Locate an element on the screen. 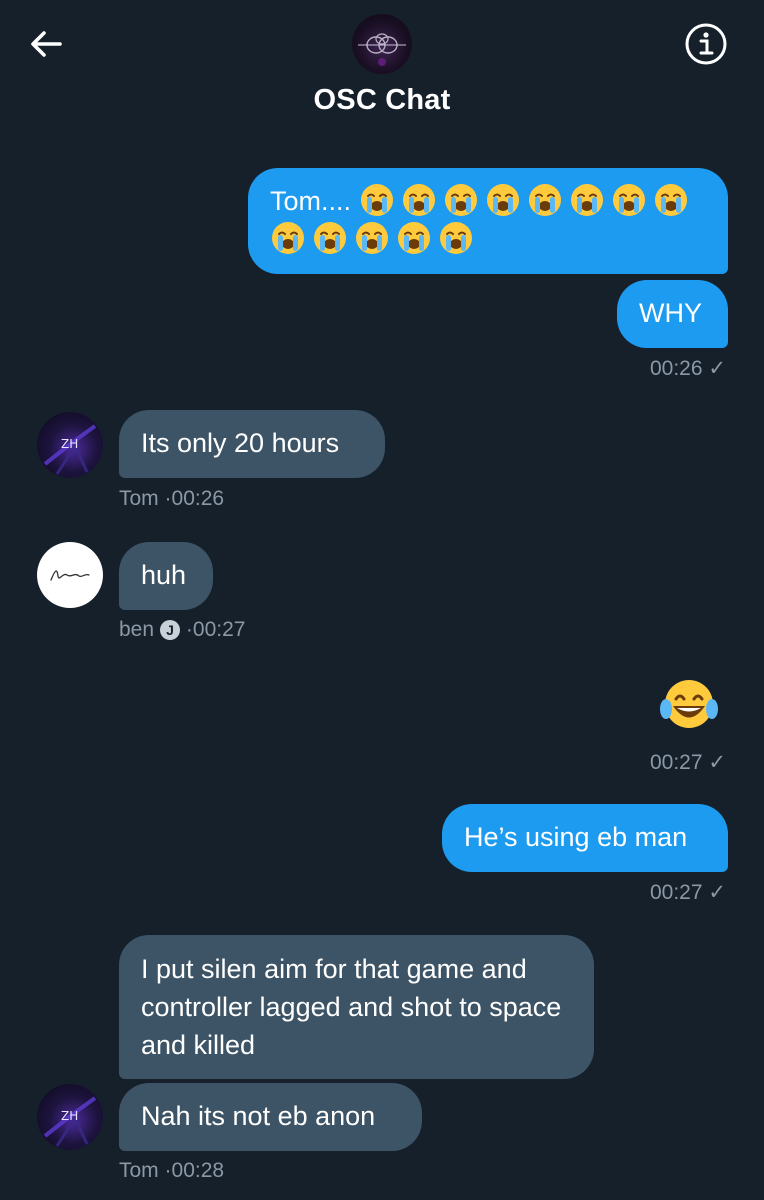  message-meta: Tom ·00:26 is located at coordinates (172, 498).